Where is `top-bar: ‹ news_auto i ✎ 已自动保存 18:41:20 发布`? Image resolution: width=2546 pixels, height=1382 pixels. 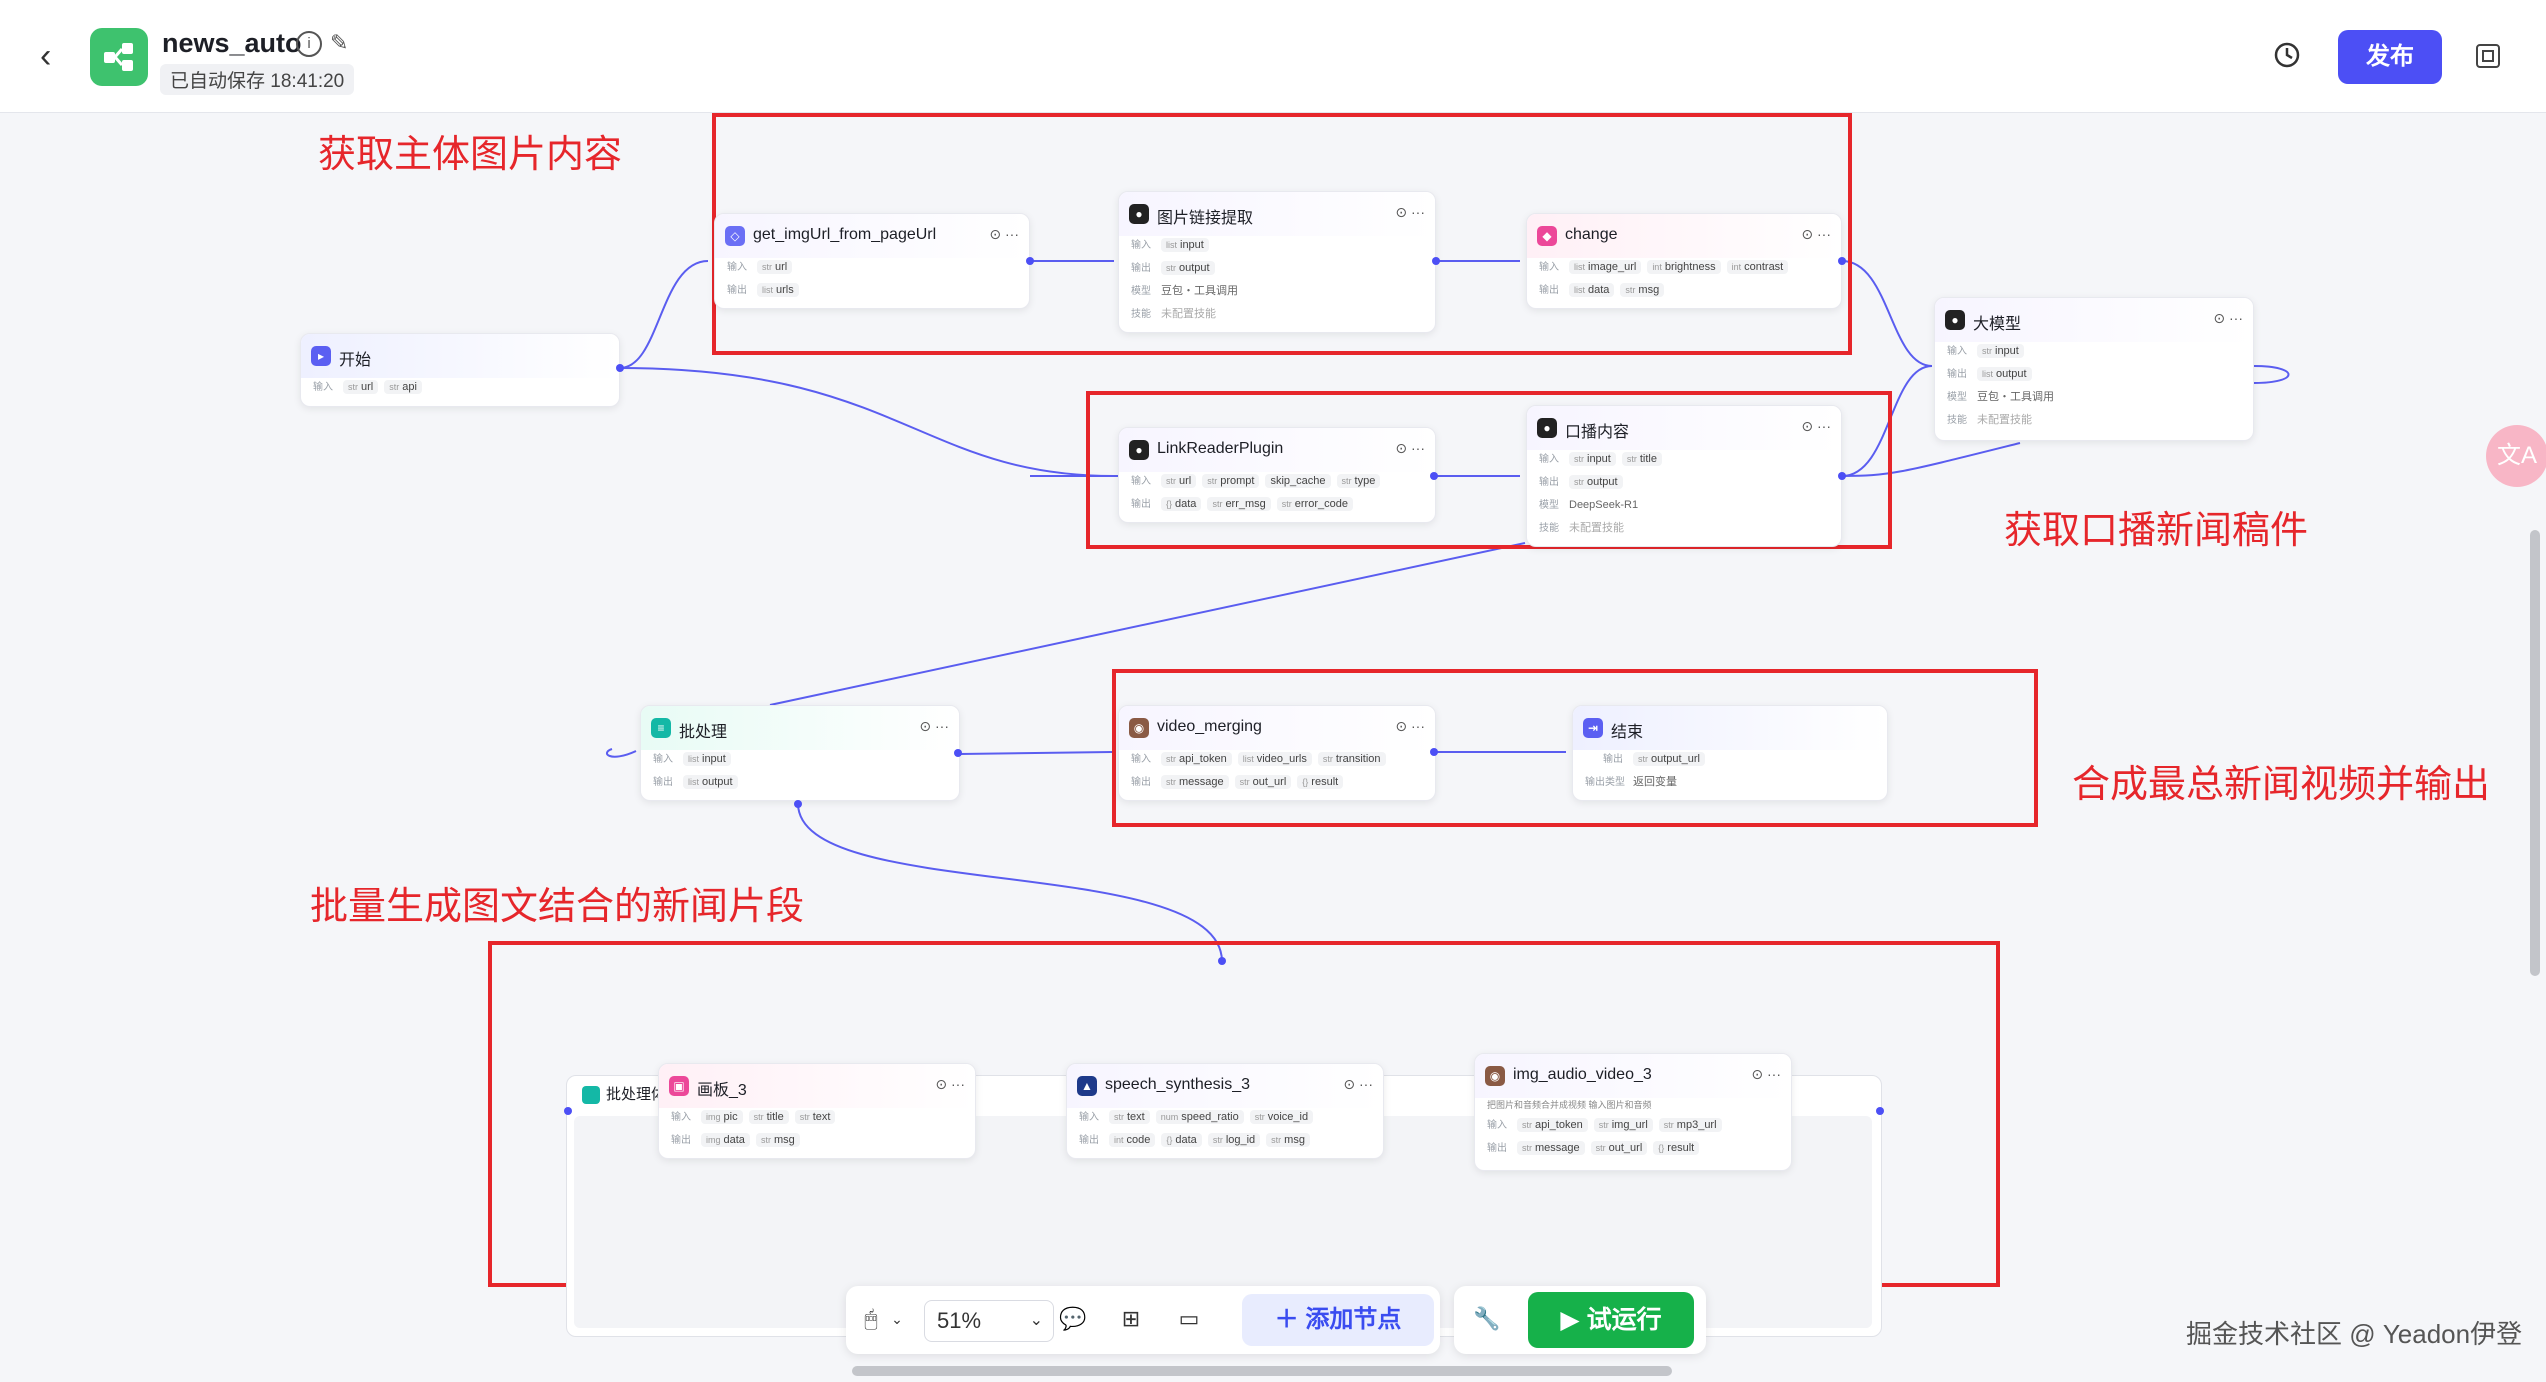
top-bar: ‹ news_auto i ✎ 已自动保存 18:41:20 发布 is located at coordinates (1273, 56).